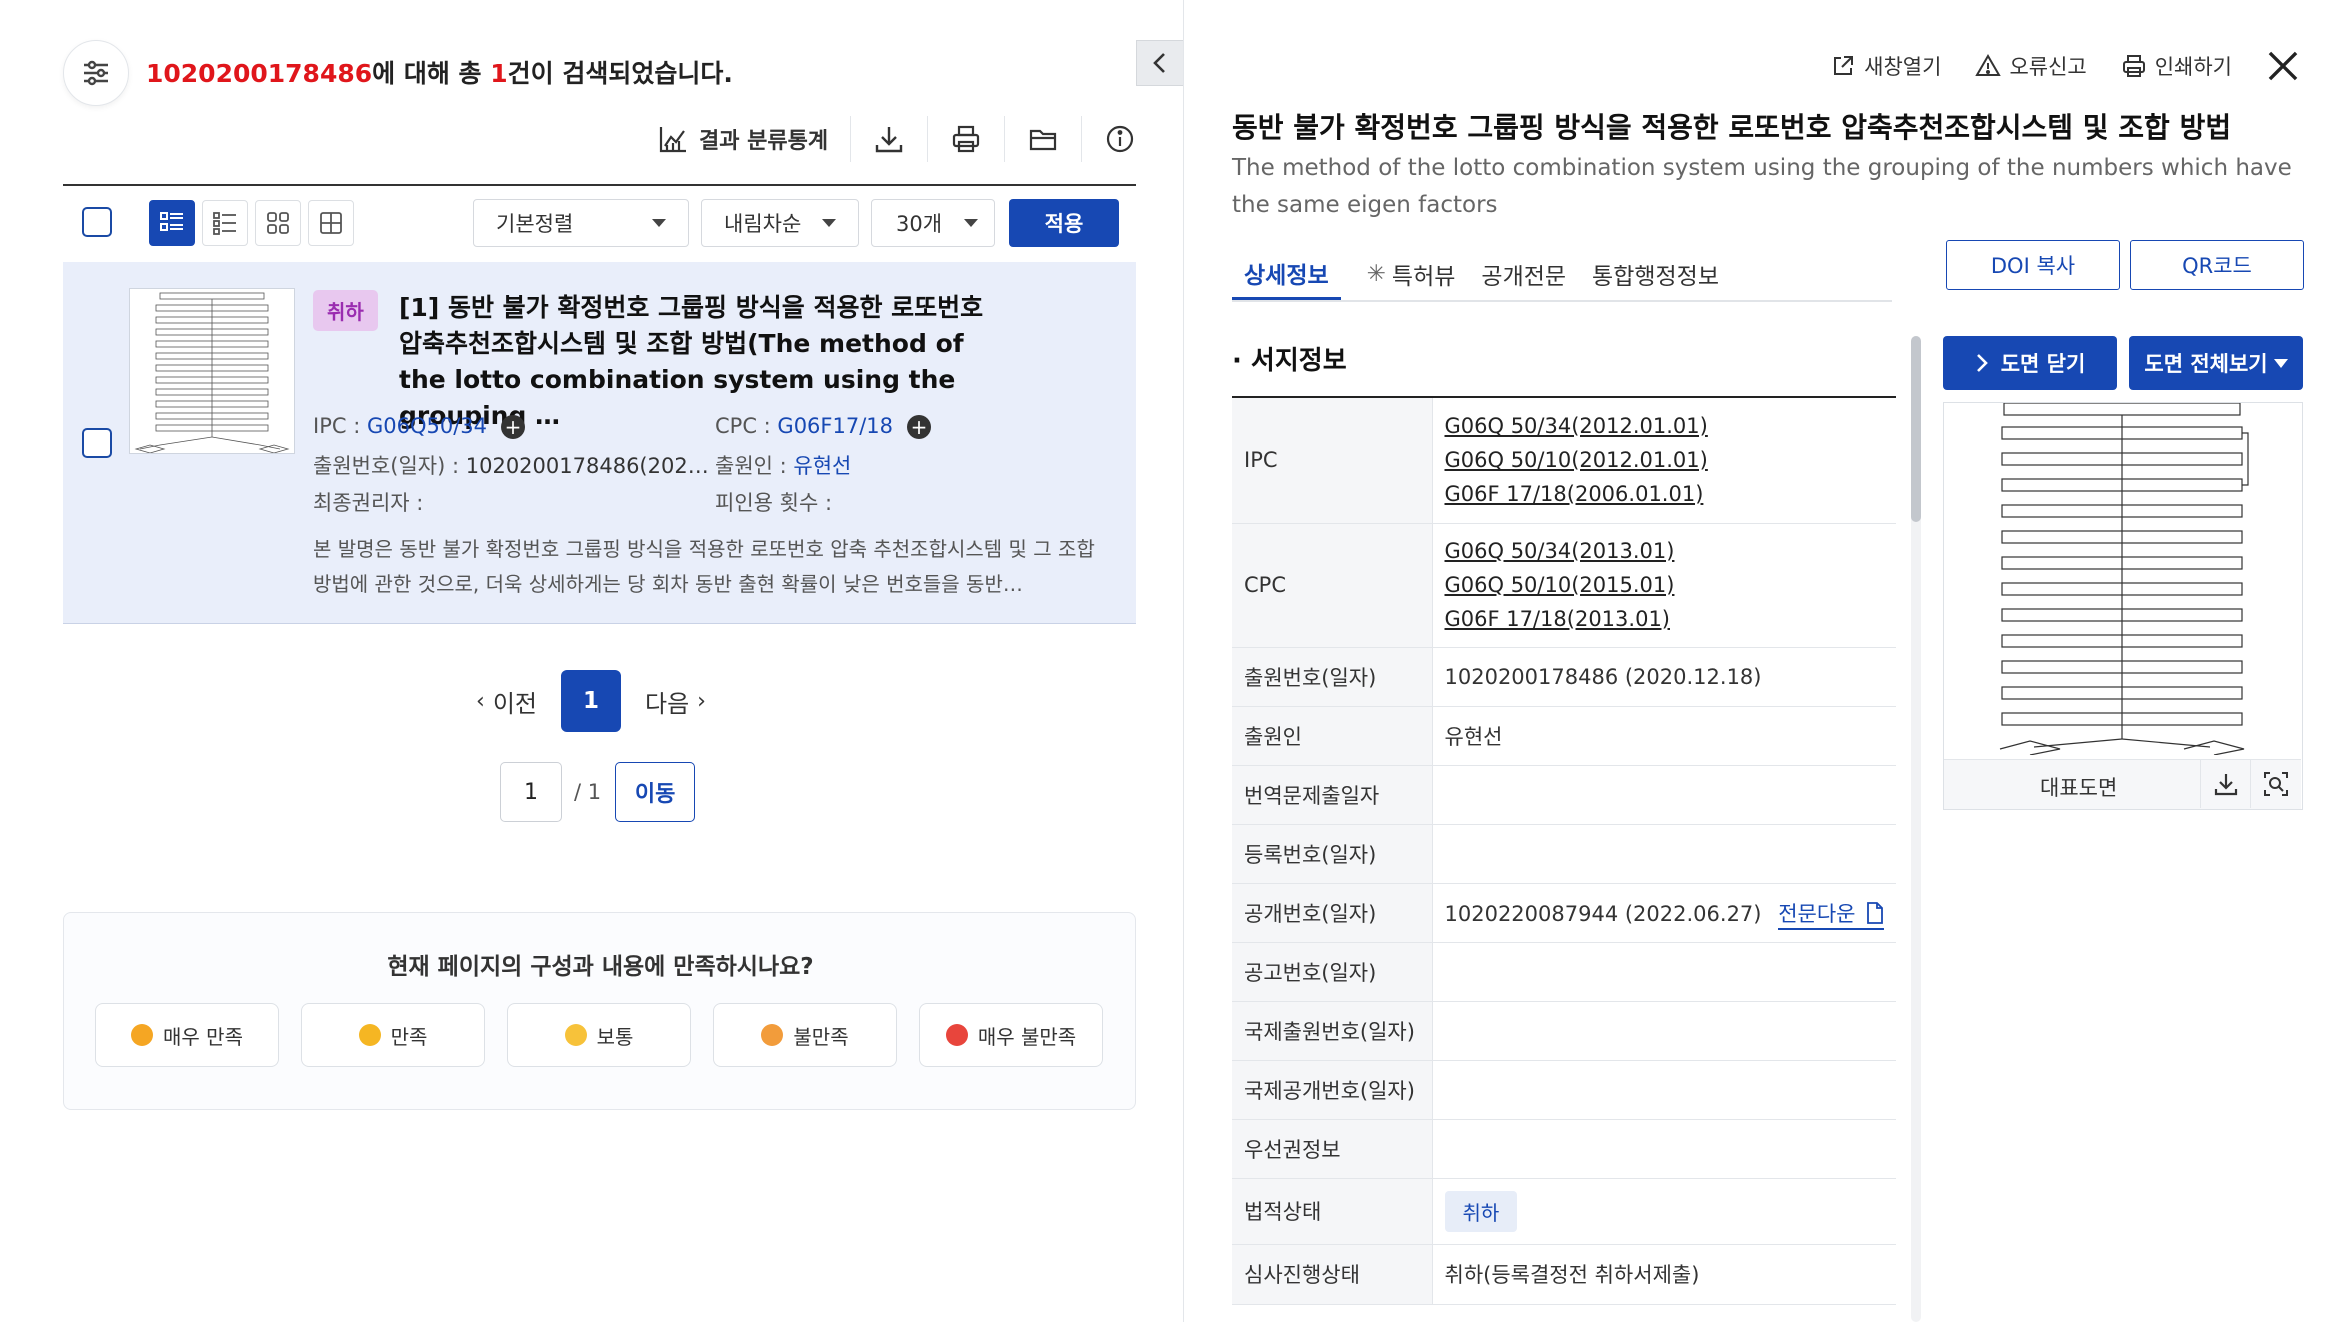 The image size is (2330, 1322). I want to click on row-key-application: 출원번호(일자), so click(1332, 677).